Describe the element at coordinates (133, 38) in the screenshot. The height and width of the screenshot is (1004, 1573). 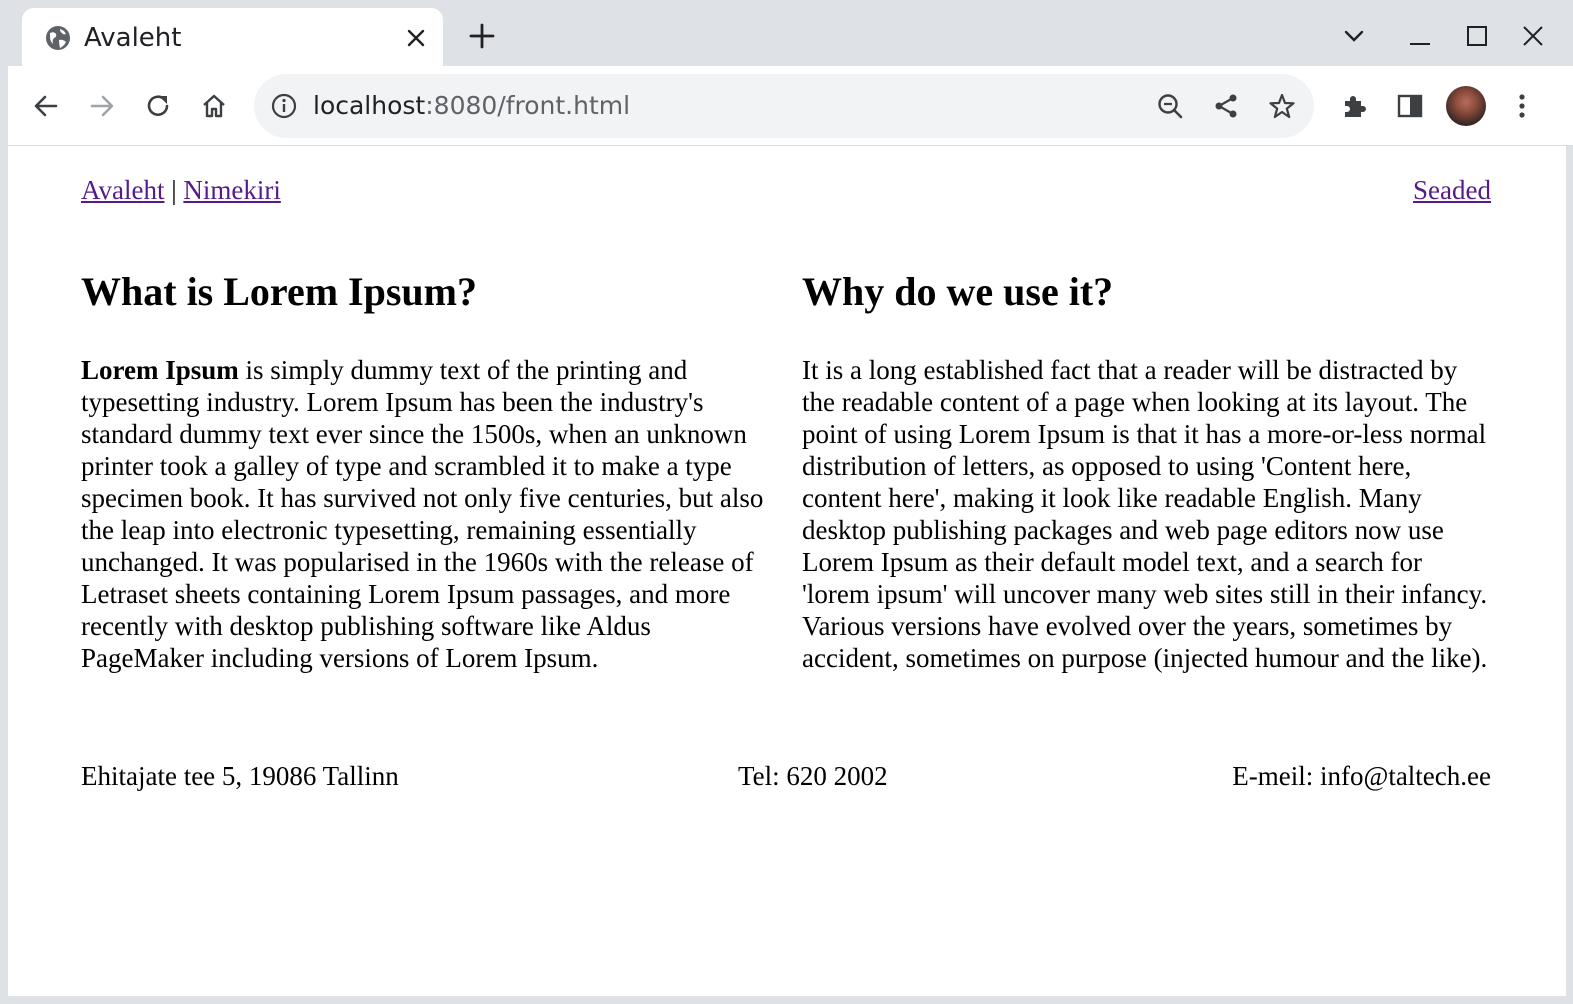
I see `tab-title: Avaleht` at that location.